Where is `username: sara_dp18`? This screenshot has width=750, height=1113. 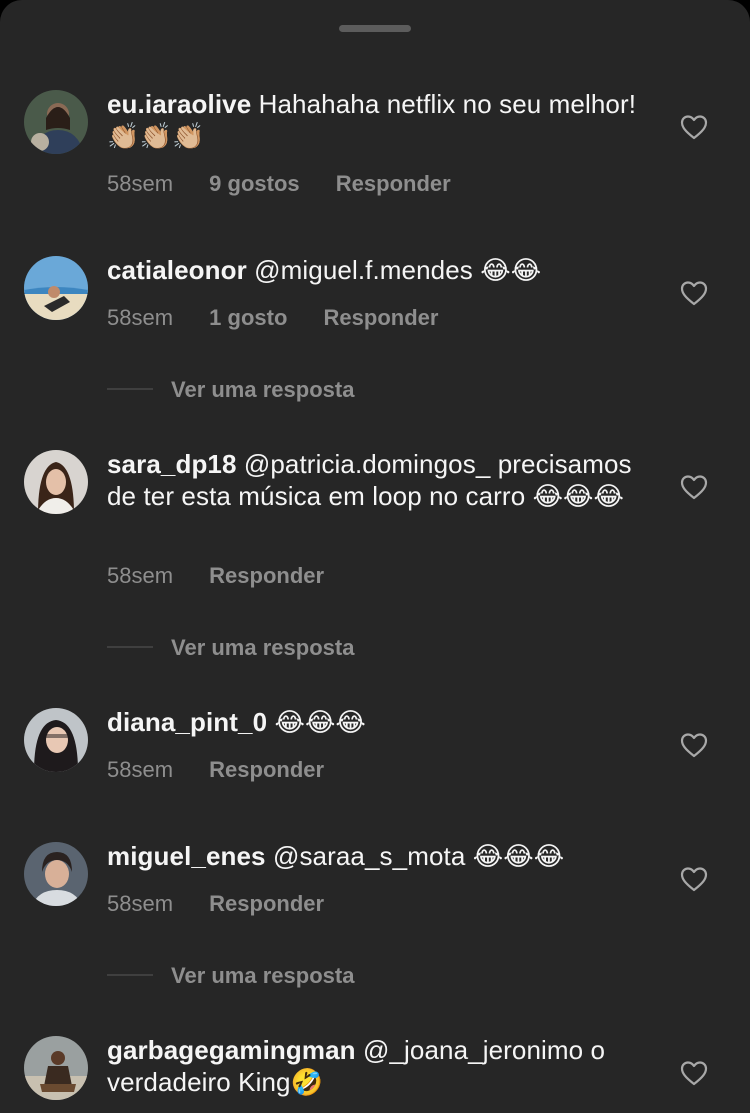 username: sara_dp18 is located at coordinates (172, 464).